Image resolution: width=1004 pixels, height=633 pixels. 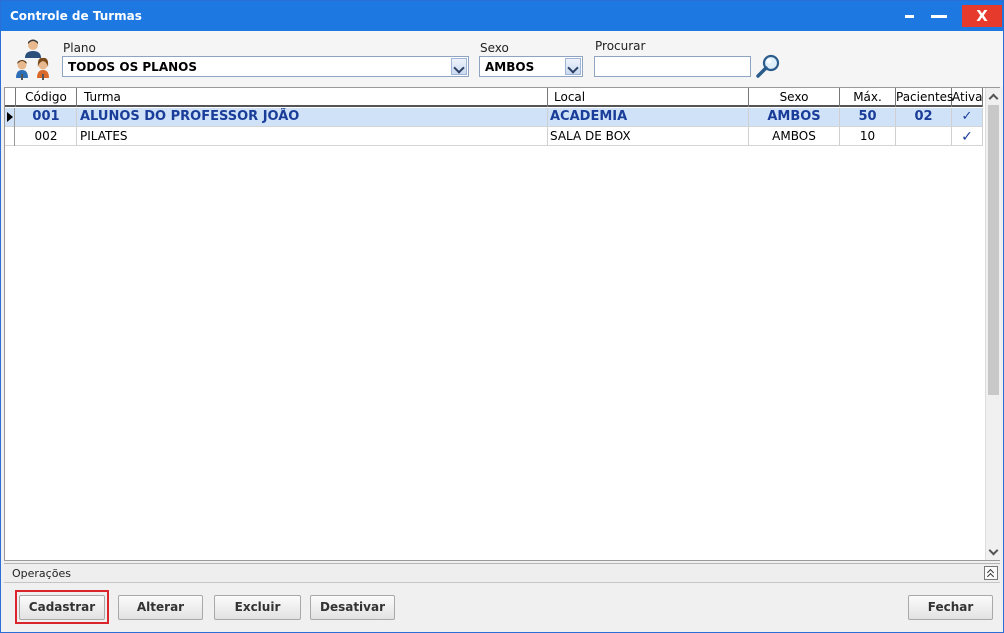 I want to click on plano-value: TODOS OS PLANOS, so click(x=133, y=67).